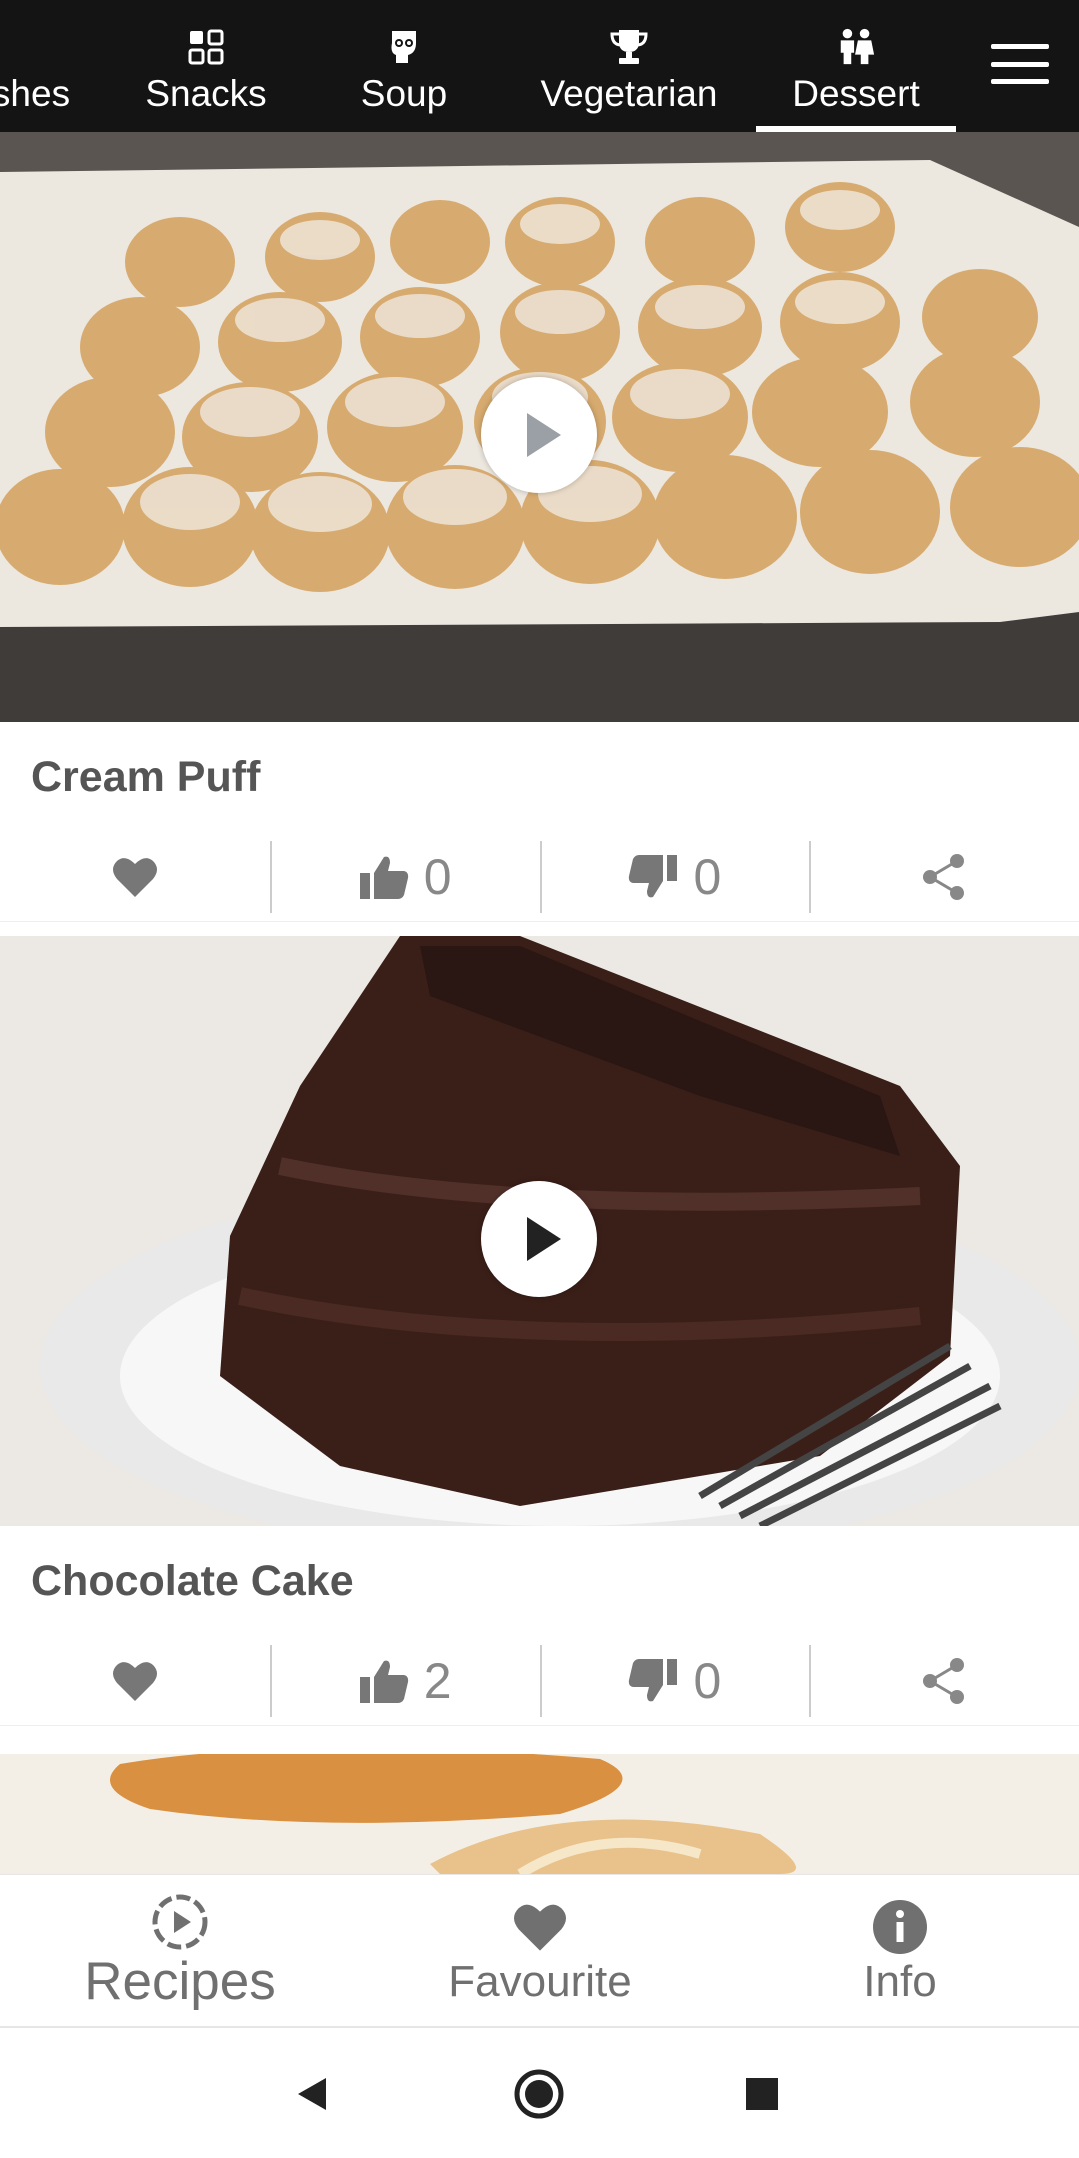  I want to click on recipe-actions: 0 0, so click(539, 877).